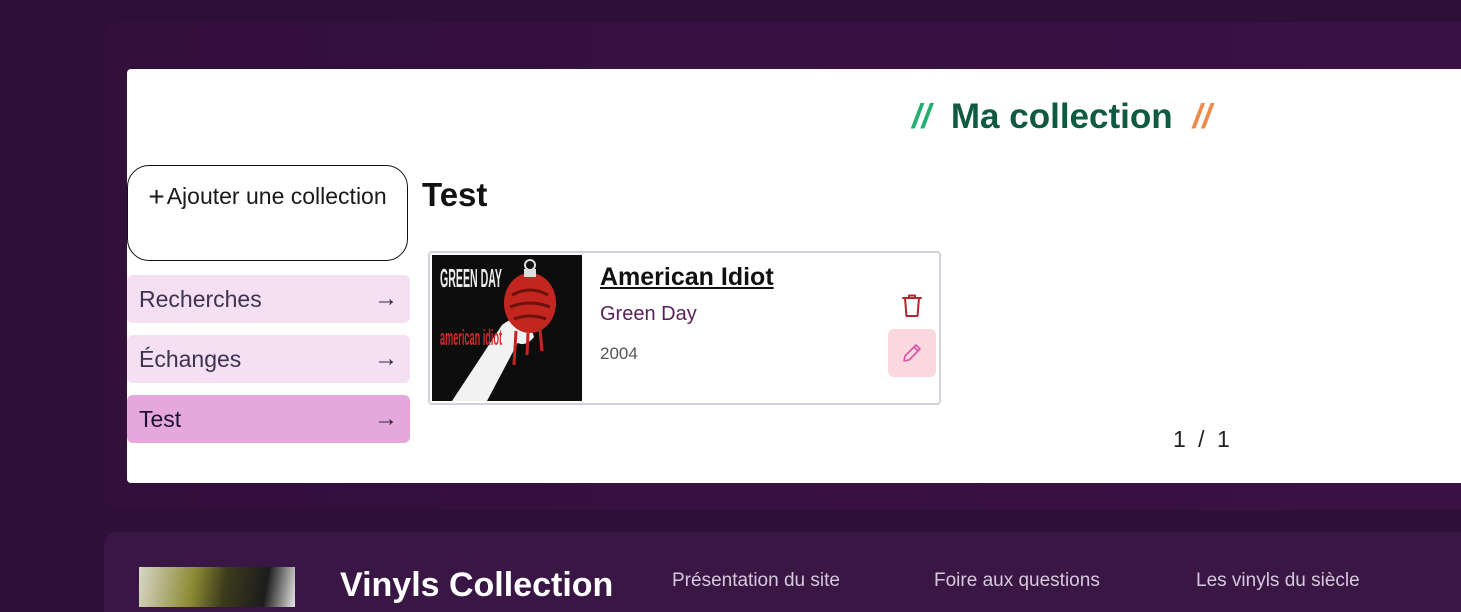 This screenshot has width=1461, height=612. I want to click on pagination-indicator: 1 / 1, so click(1201, 439).